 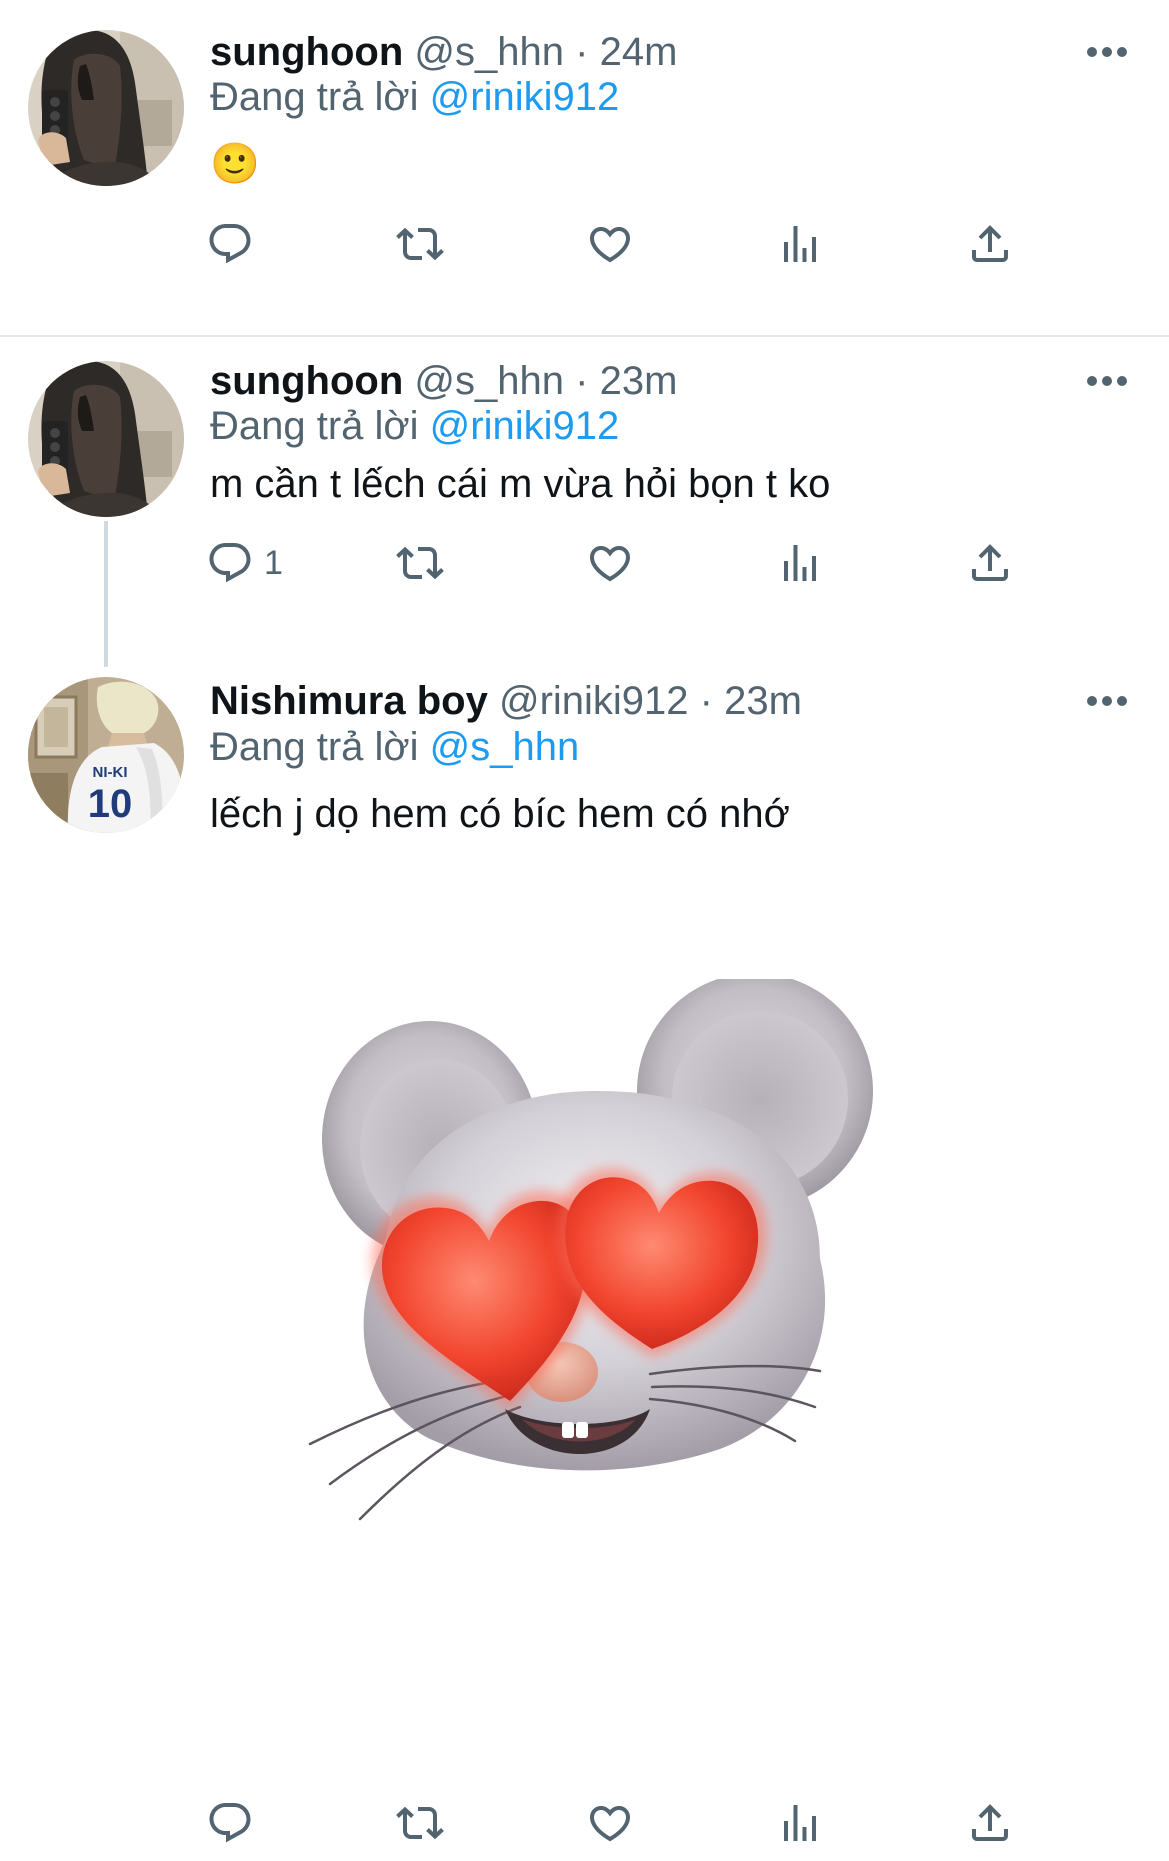 I want to click on avatar: NI-KI 10, so click(x=106, y=755).